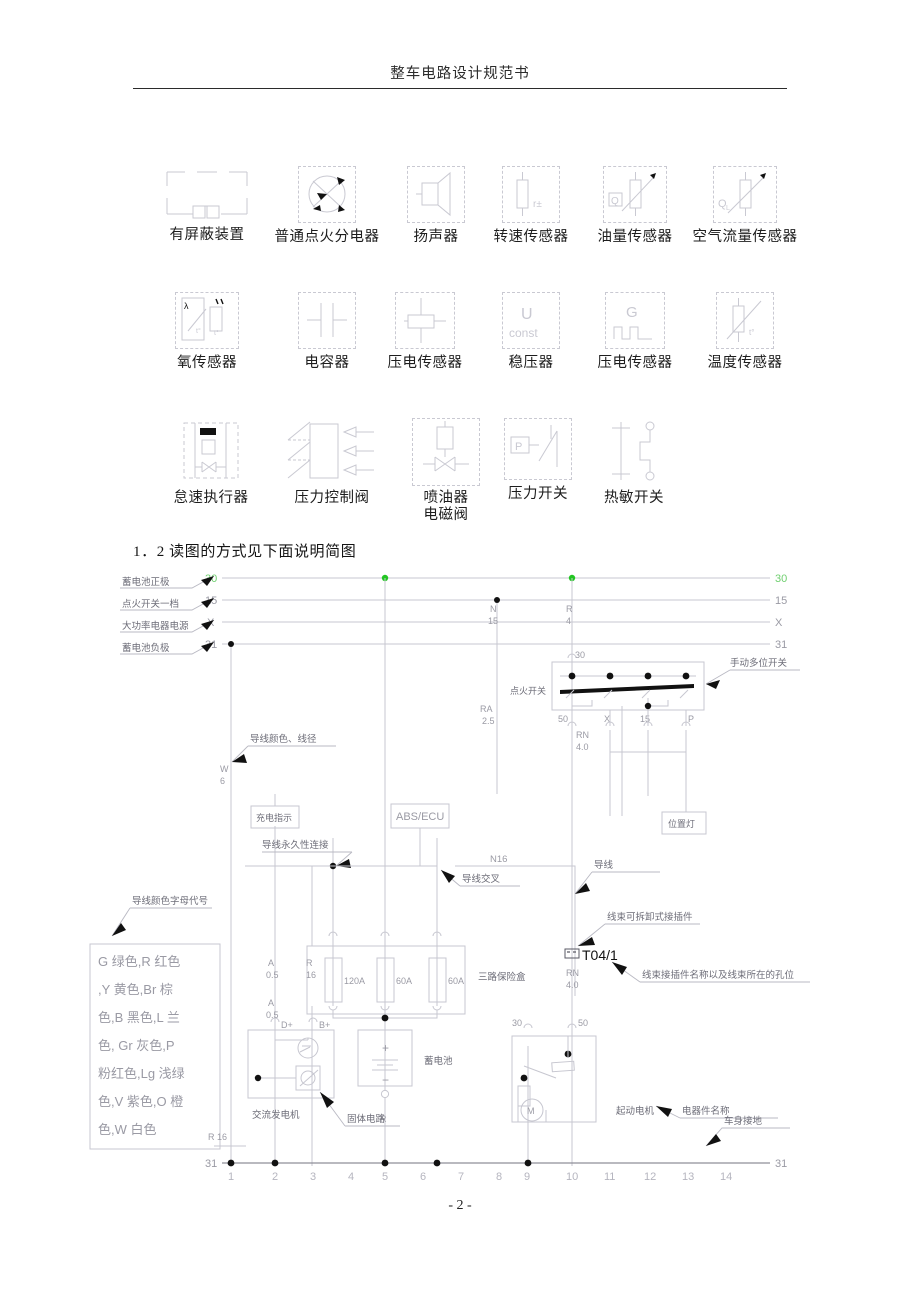 The width and height of the screenshot is (920, 1302). I want to click on position-lamp-block: 位置灯, so click(684, 823).